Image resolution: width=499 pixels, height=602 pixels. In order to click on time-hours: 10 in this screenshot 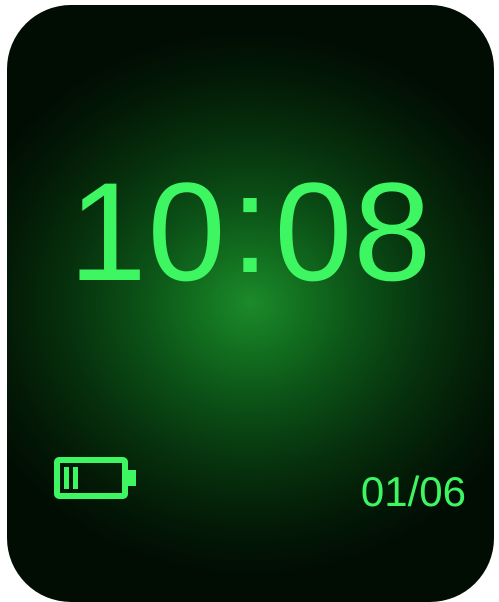, I will do `click(147, 231)`.